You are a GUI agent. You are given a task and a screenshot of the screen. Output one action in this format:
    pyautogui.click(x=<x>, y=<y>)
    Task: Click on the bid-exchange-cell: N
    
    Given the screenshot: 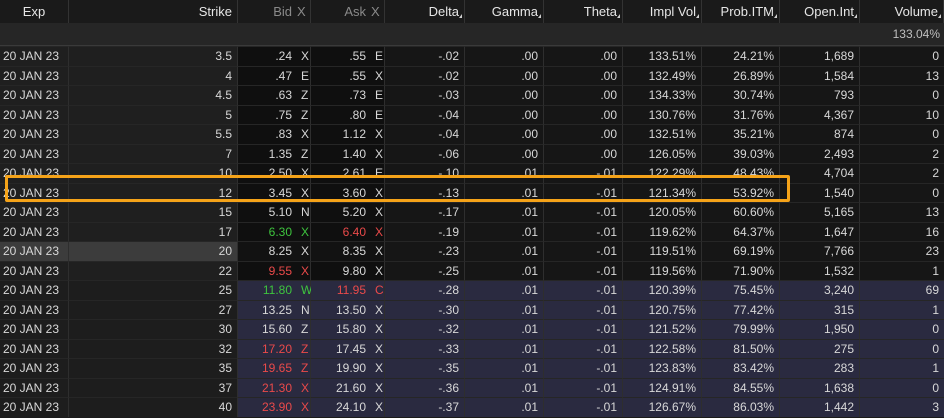 What is the action you would take?
    pyautogui.click(x=304, y=309)
    